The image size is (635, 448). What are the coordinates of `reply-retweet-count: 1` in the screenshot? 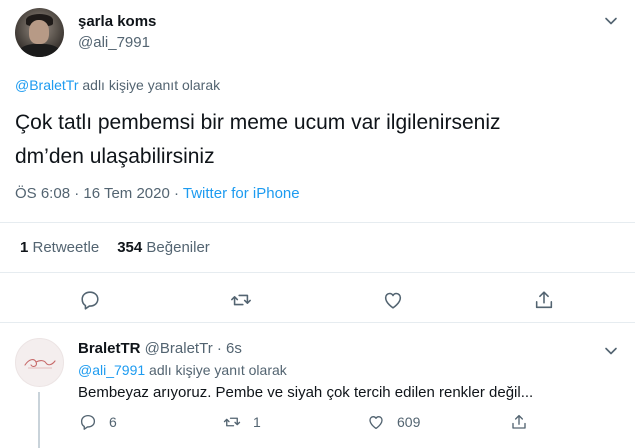 It's located at (257, 422).